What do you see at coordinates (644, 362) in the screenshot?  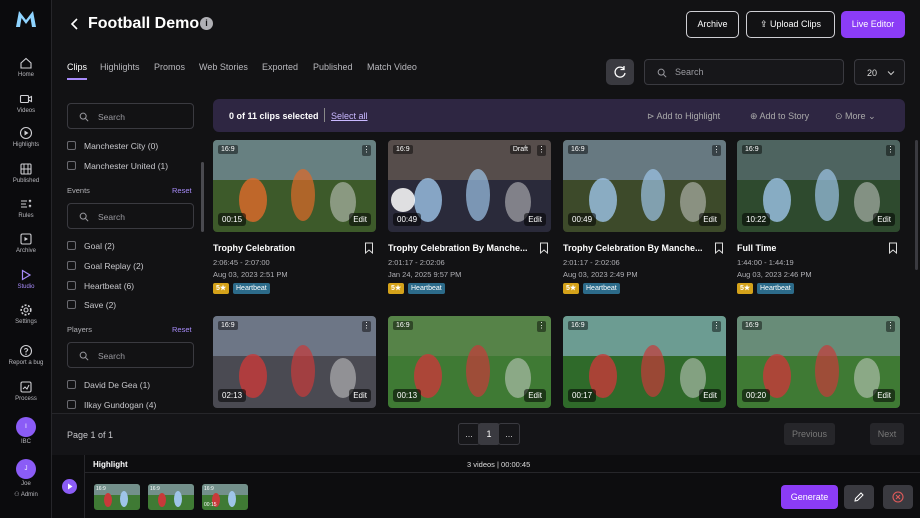 I see `clip-thumbnail: 16:9 ⋮ 00:17 Edit` at bounding box center [644, 362].